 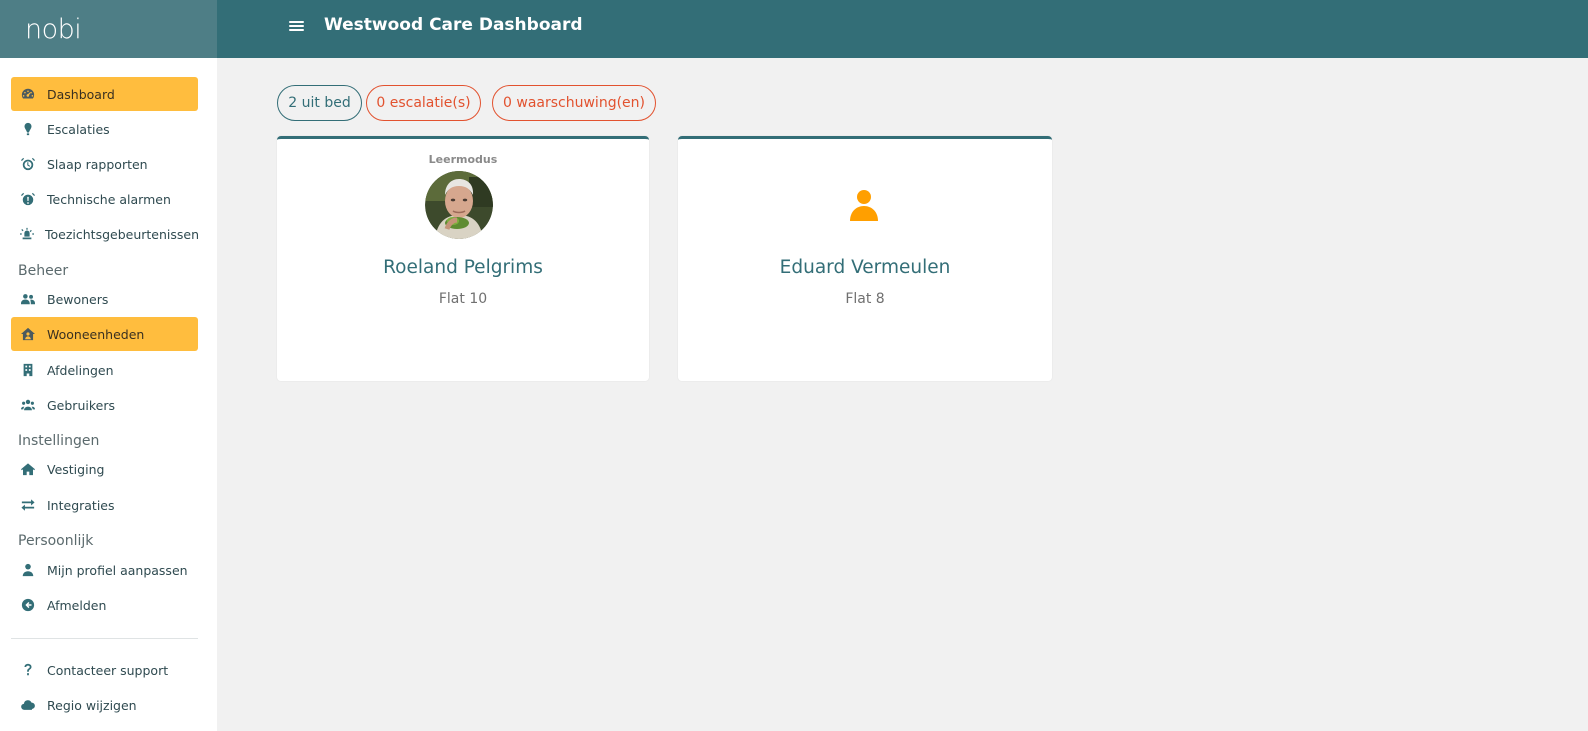 I want to click on resident-avatar, so click(x=459, y=205).